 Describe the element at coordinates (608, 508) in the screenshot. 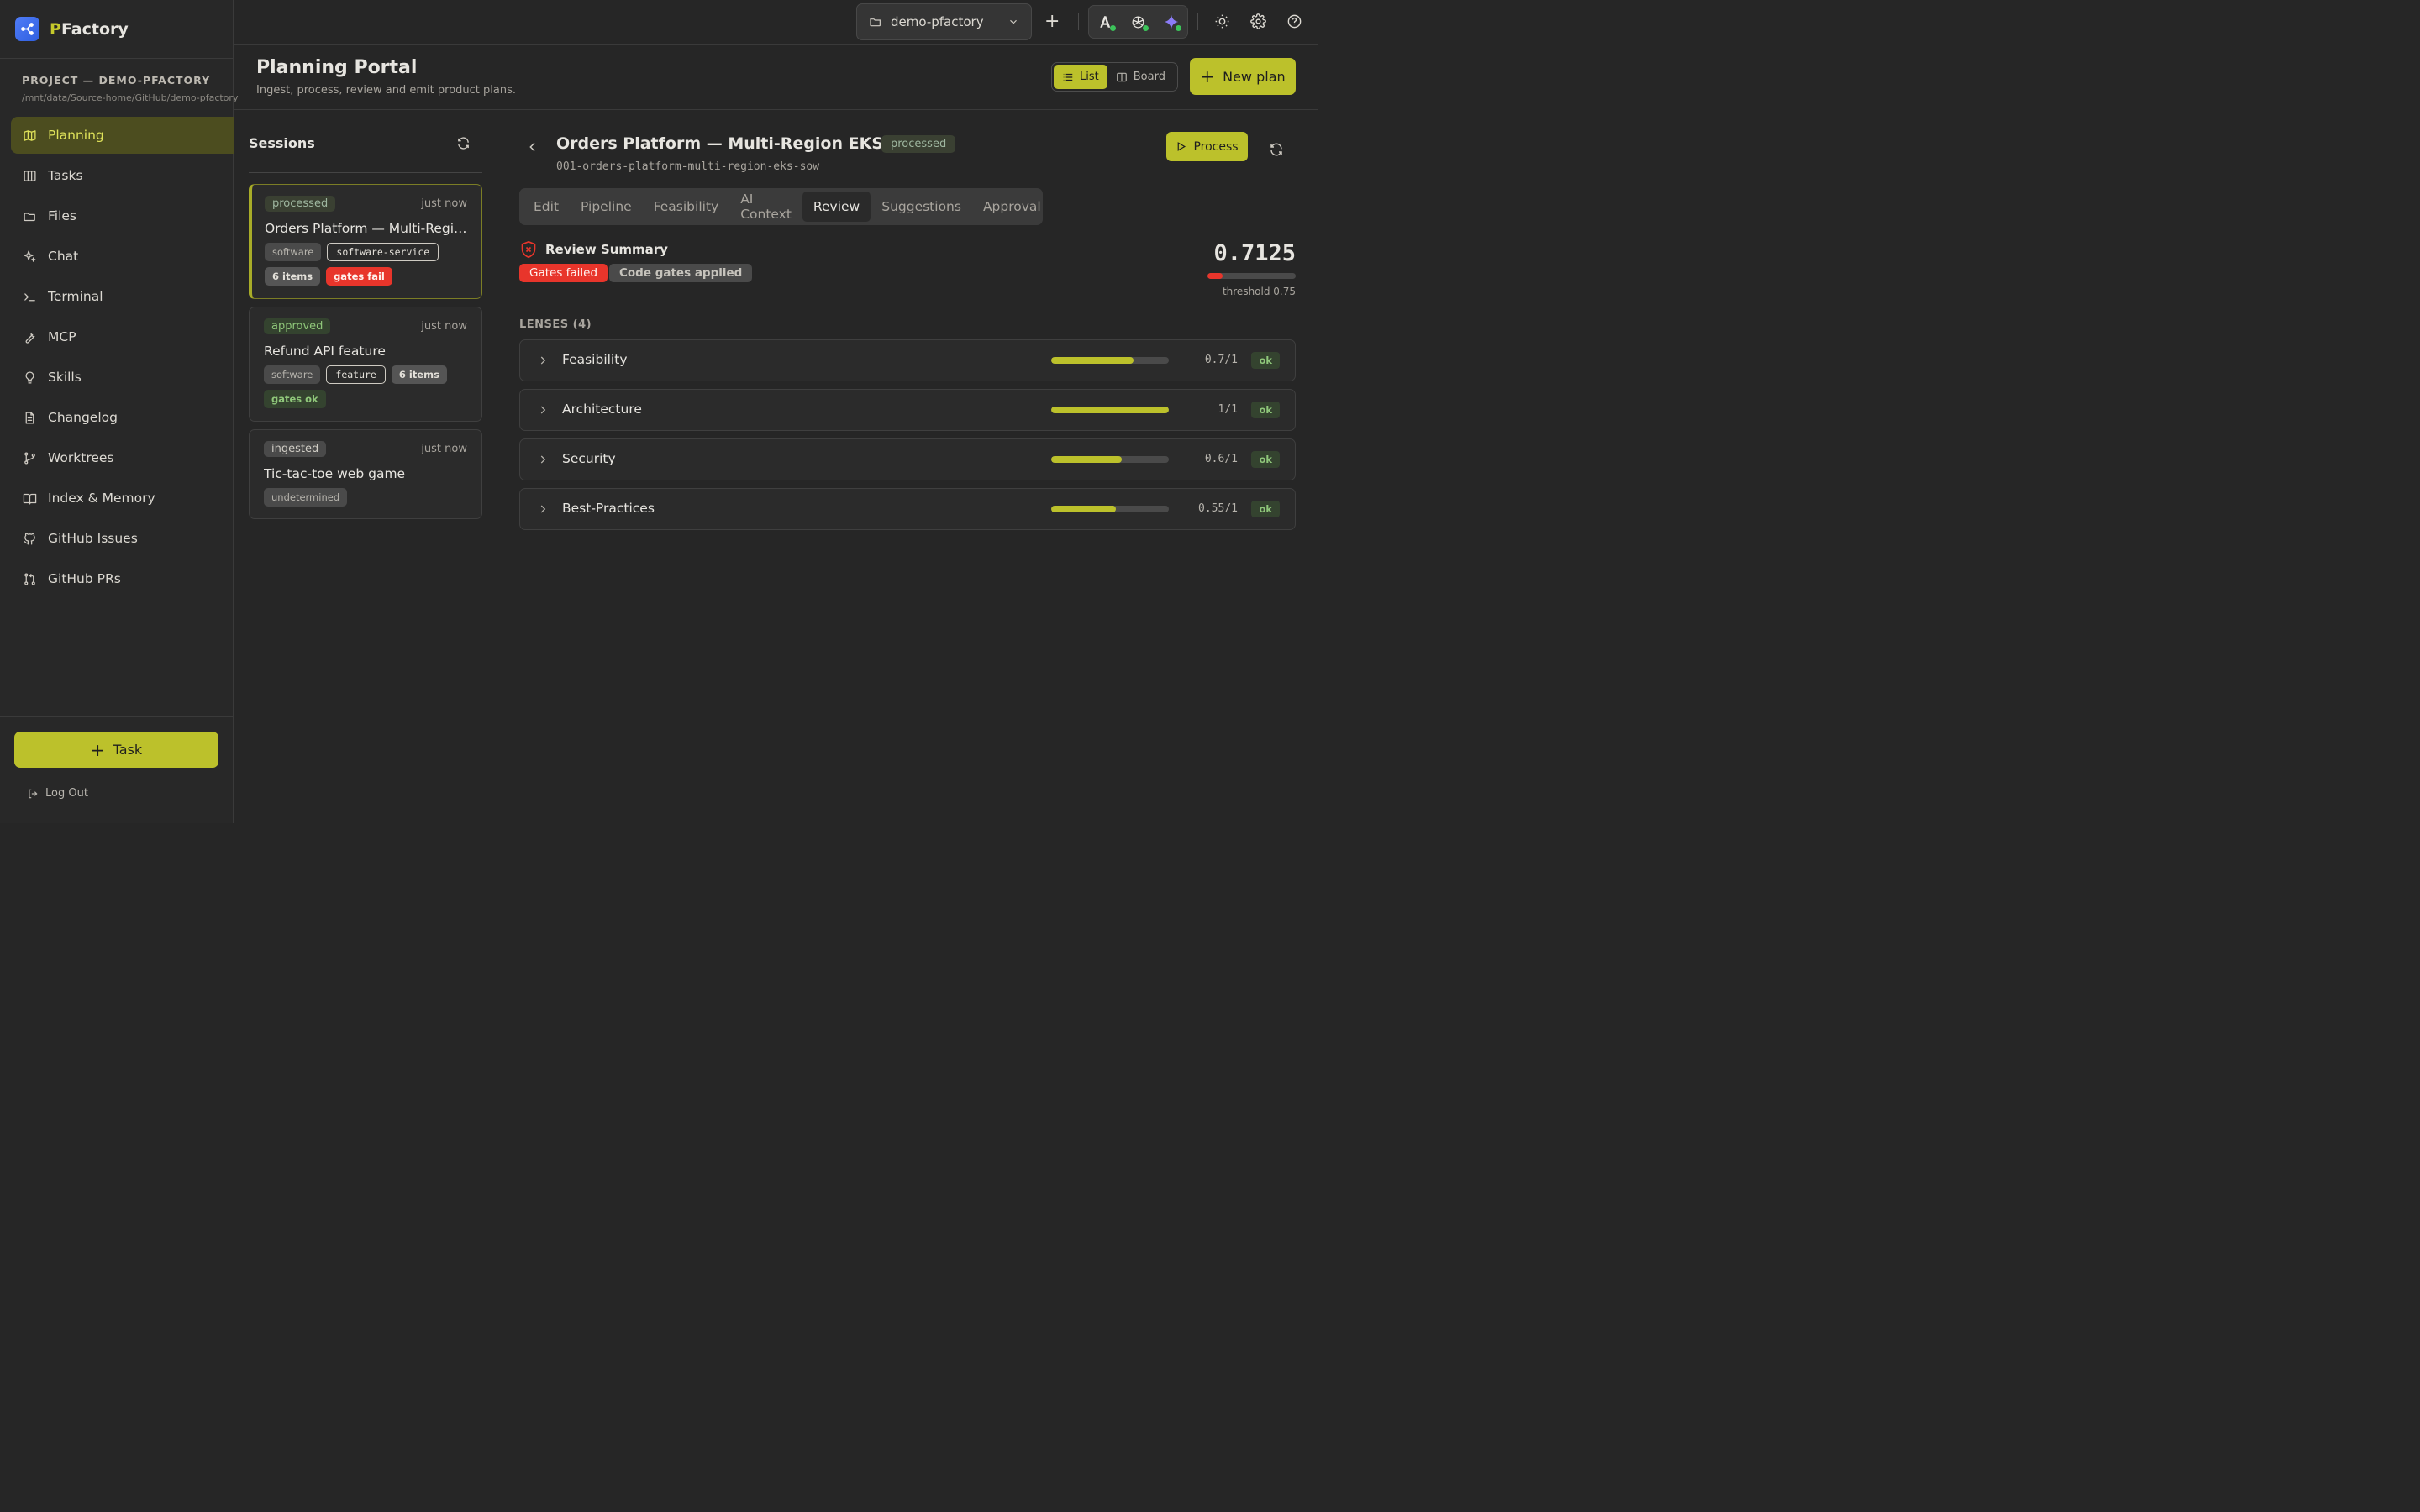

I see `lens-name: Best-Practices` at that location.